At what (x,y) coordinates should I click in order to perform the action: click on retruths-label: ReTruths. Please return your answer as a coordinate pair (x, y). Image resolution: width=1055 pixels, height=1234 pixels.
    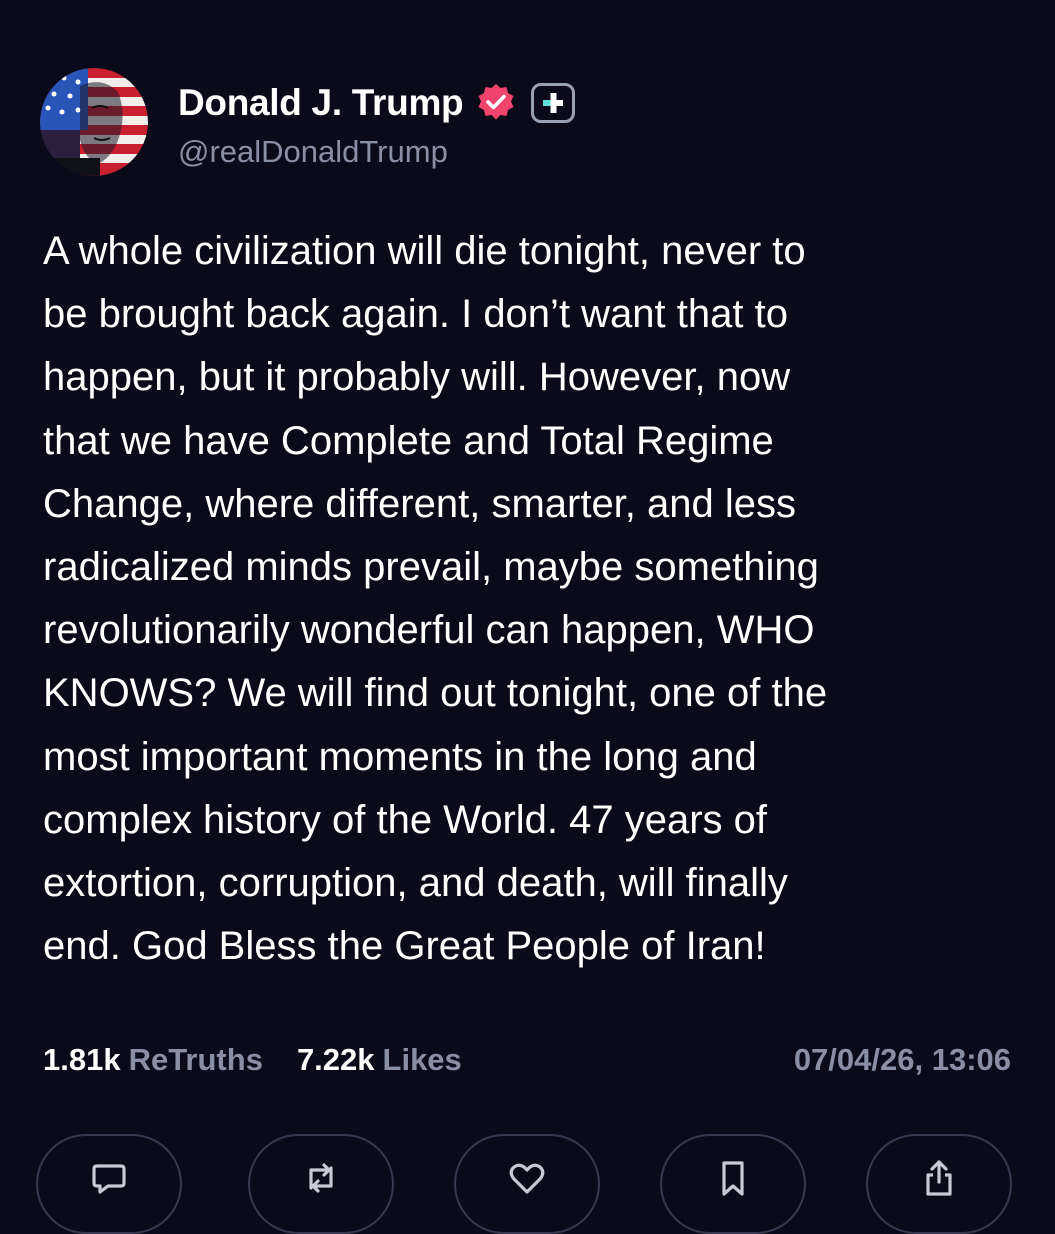
    Looking at the image, I should click on (195, 1059).